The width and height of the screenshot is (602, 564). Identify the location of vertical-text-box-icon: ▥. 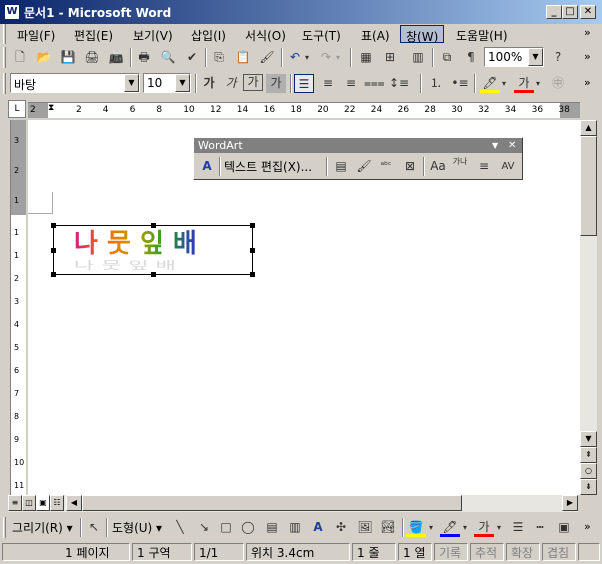
(295, 527).